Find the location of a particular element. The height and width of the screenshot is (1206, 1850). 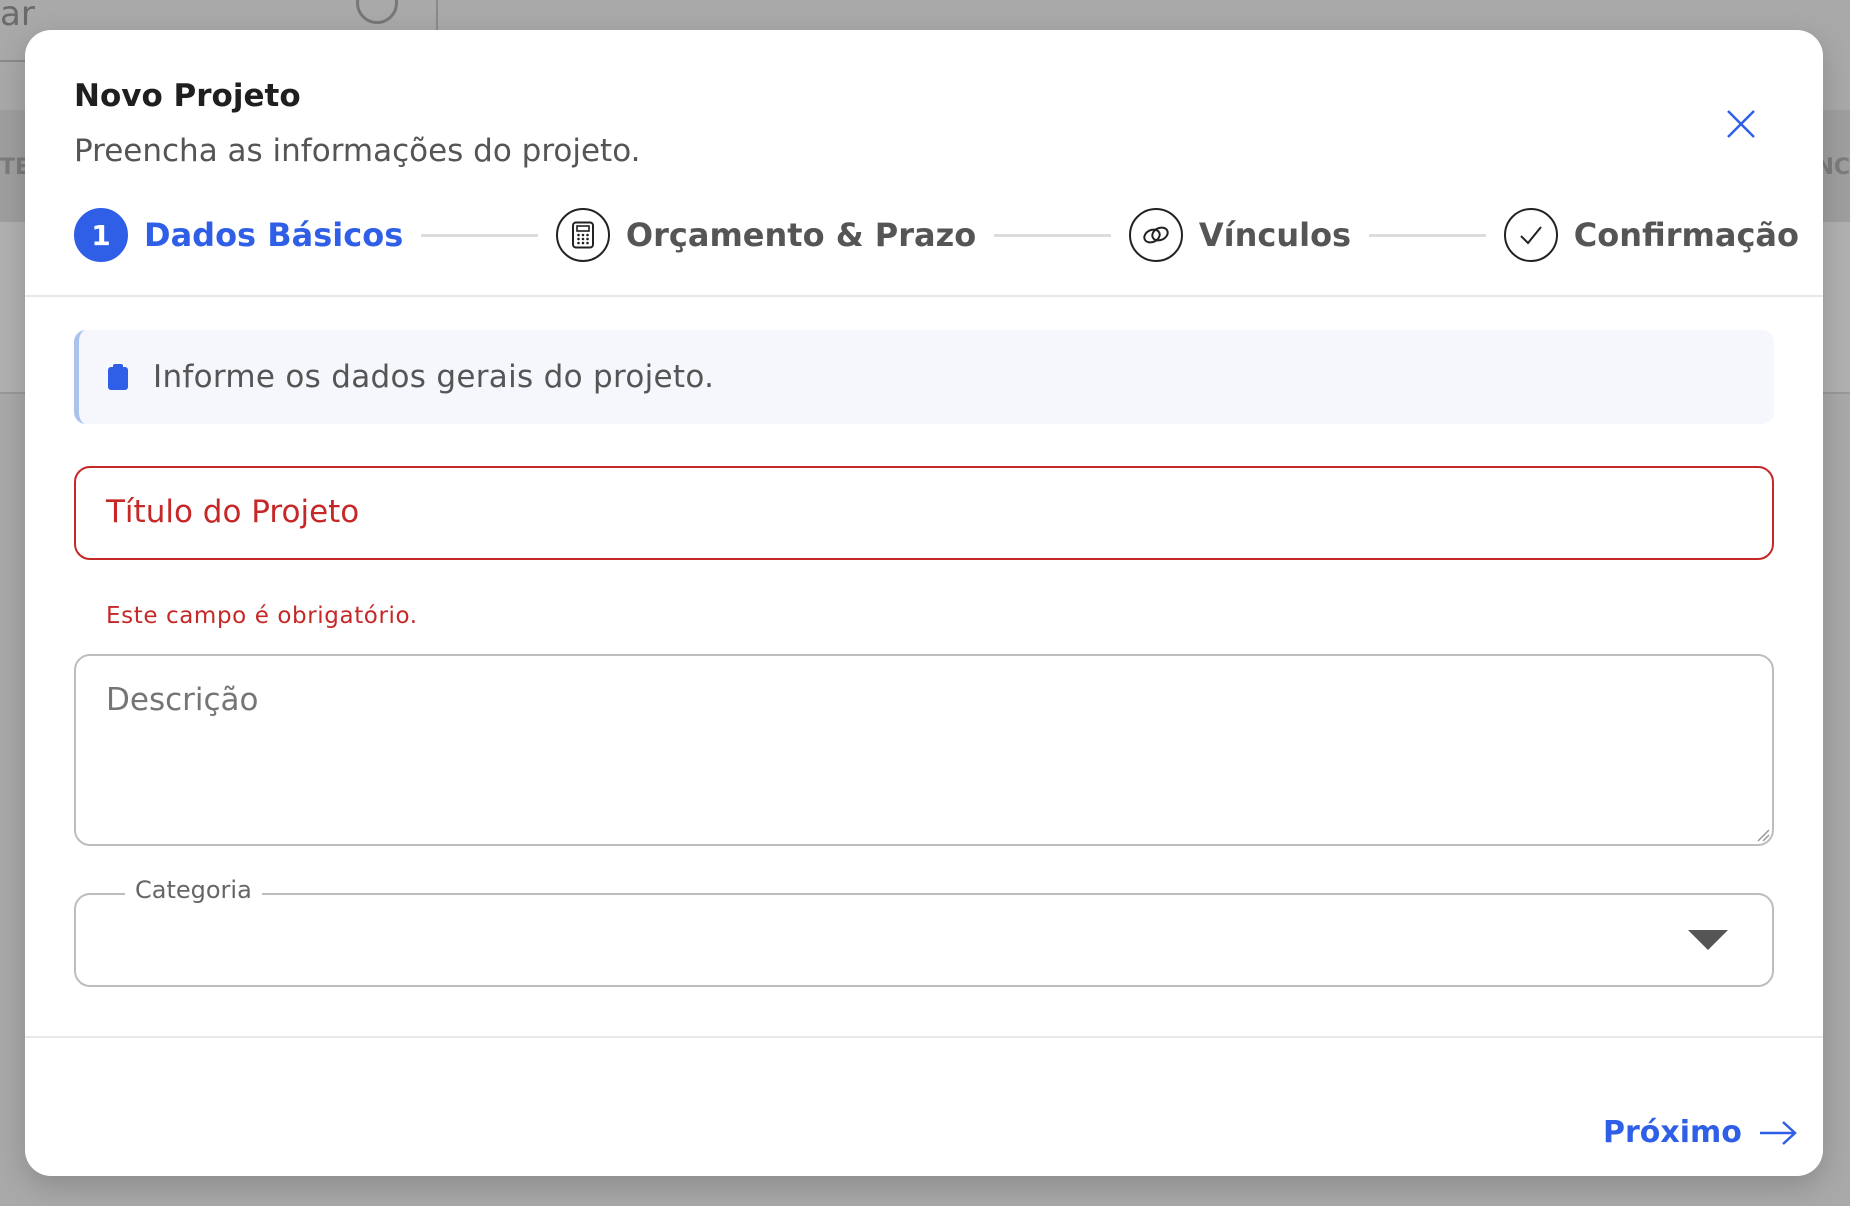

close-button is located at coordinates (1741, 124).